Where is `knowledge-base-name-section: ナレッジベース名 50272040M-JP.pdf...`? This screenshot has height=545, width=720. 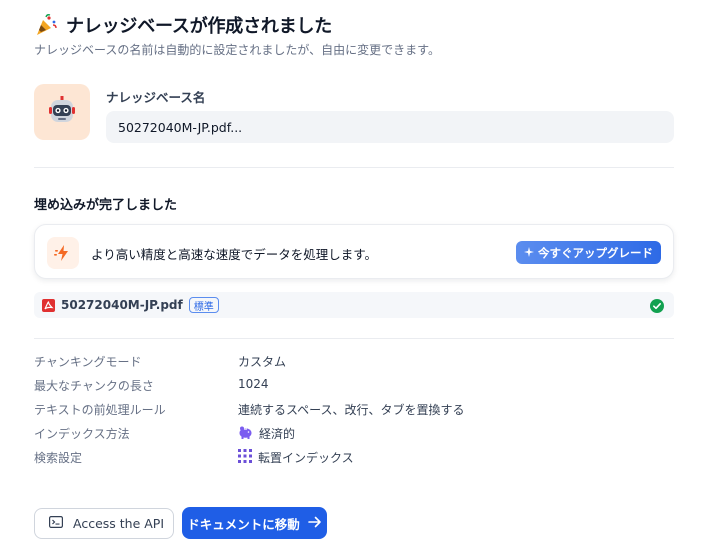 knowledge-base-name-section: ナレッジベース名 50272040M-JP.pdf... is located at coordinates (354, 114).